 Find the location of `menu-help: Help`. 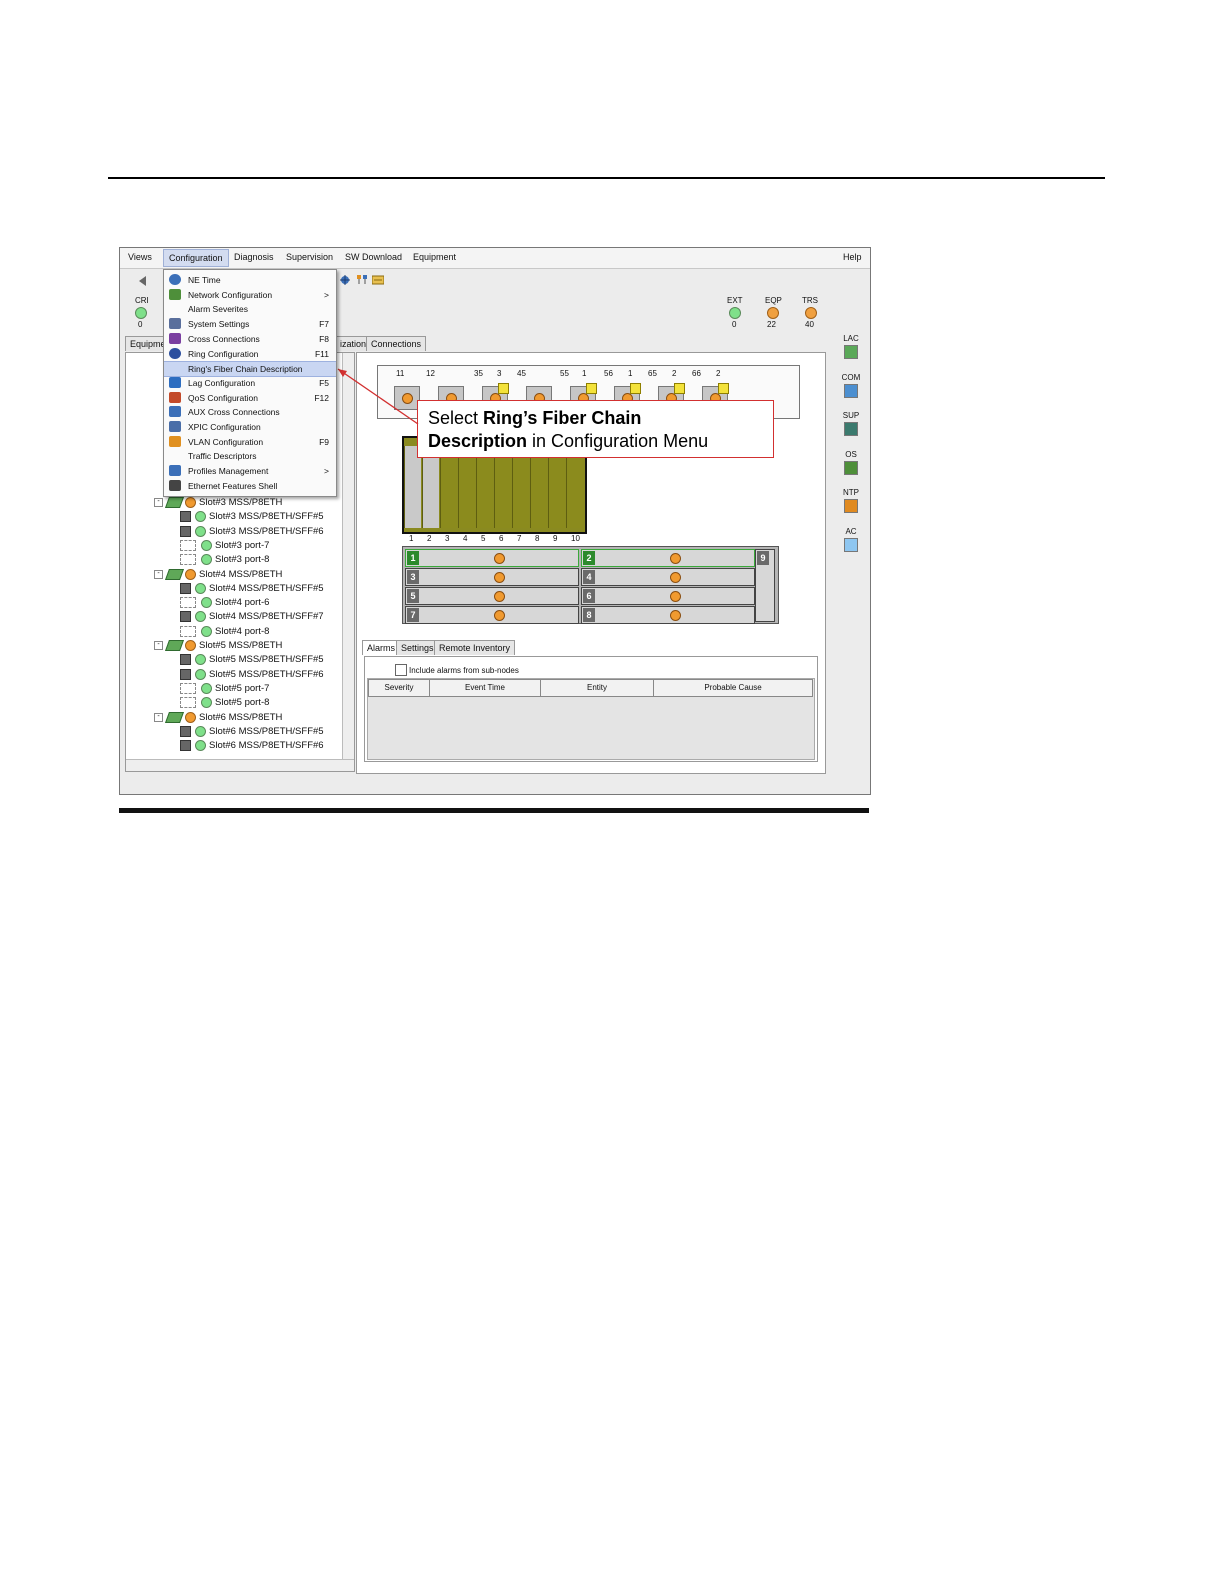

menu-help: Help is located at coordinates (852, 257).